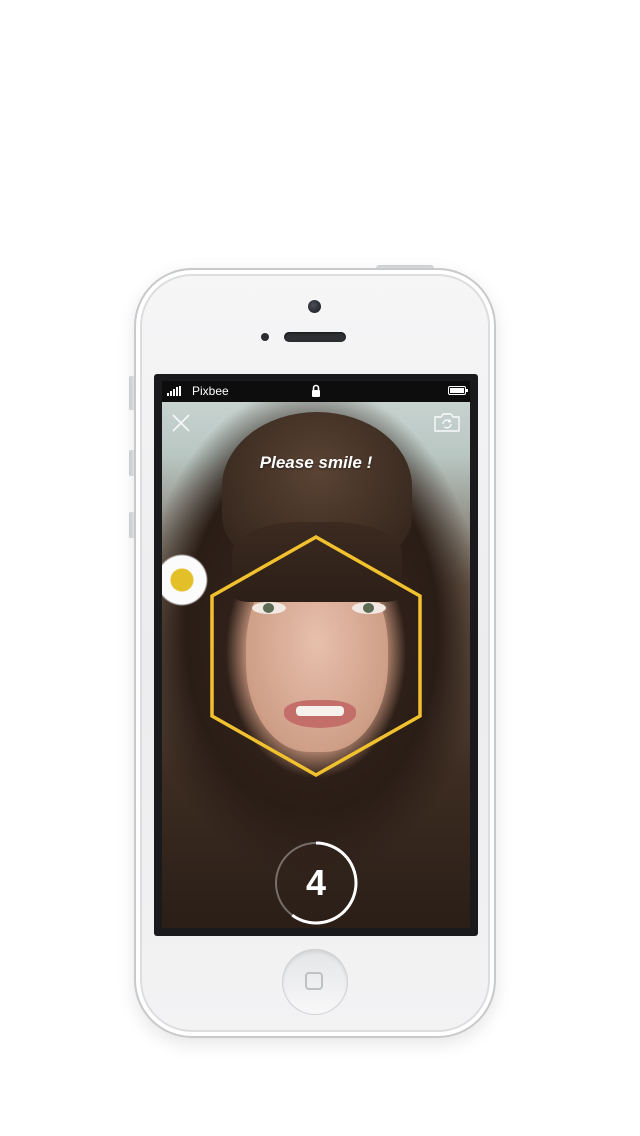  Describe the element at coordinates (316, 656) in the screenshot. I see `face-detection-hexagon` at that location.